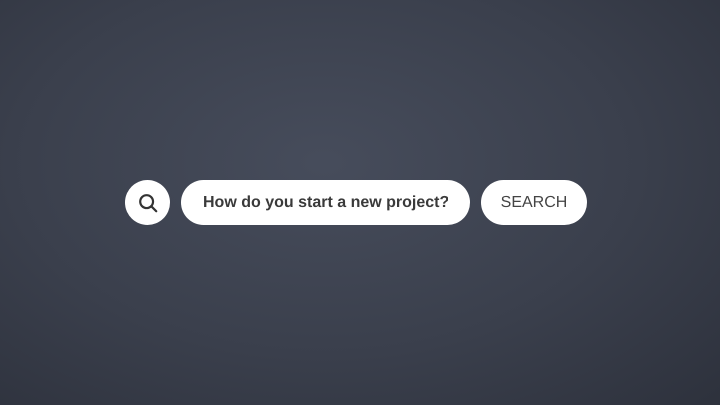 The width and height of the screenshot is (720, 405). I want to click on search-icon-button, so click(147, 202).